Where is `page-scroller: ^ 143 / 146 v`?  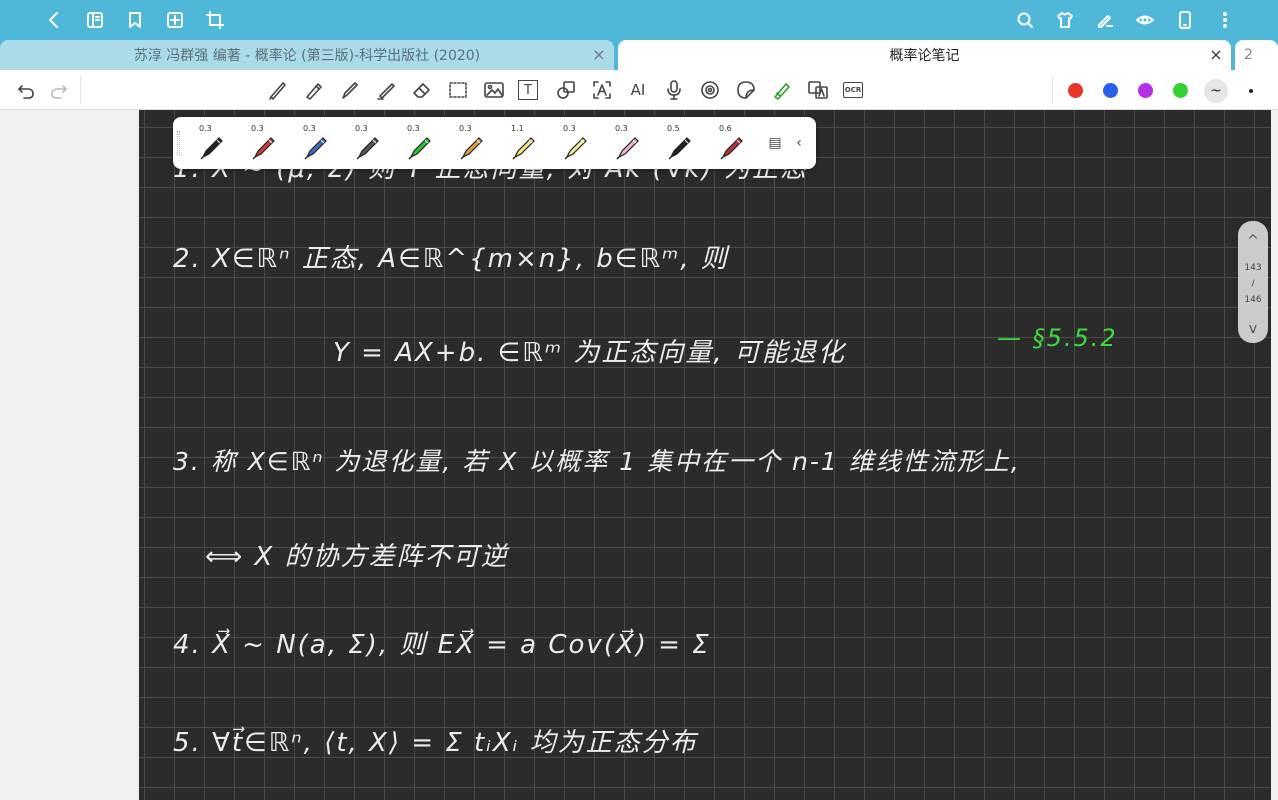
page-scroller: ^ 143 / 146 v is located at coordinates (1253, 282).